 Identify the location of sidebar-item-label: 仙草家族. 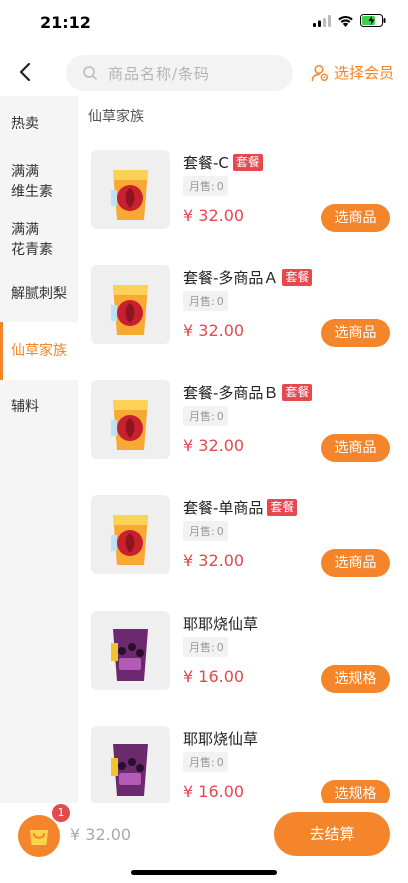
(39, 351).